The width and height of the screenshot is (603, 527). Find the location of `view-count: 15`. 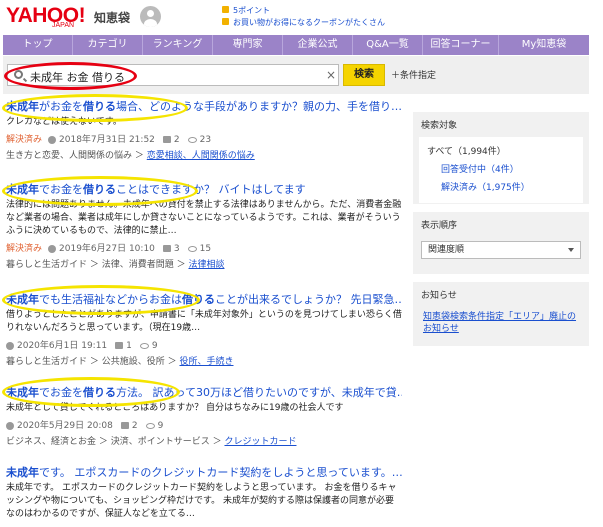

view-count: 15 is located at coordinates (205, 249).